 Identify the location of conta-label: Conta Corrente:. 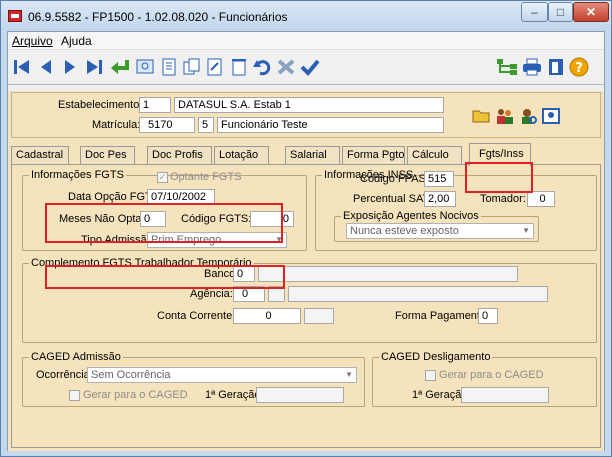
(196, 316).